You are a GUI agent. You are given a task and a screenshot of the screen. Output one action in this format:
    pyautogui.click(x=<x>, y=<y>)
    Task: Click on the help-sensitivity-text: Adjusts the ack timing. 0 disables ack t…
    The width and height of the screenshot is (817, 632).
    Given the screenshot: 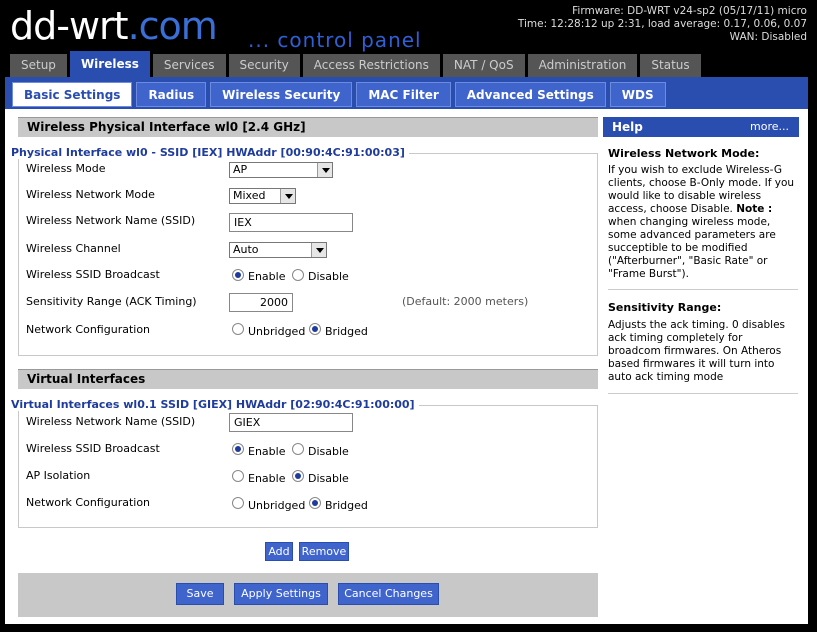 What is the action you would take?
    pyautogui.click(x=697, y=351)
    